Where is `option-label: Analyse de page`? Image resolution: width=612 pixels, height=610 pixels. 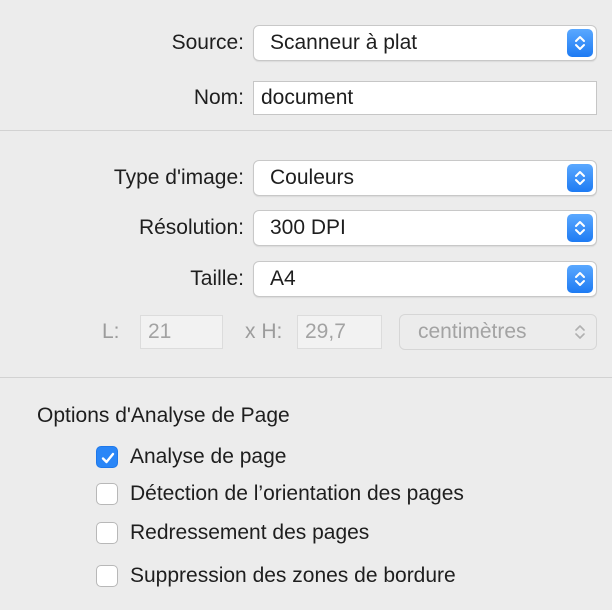 option-label: Analyse de page is located at coordinates (208, 456).